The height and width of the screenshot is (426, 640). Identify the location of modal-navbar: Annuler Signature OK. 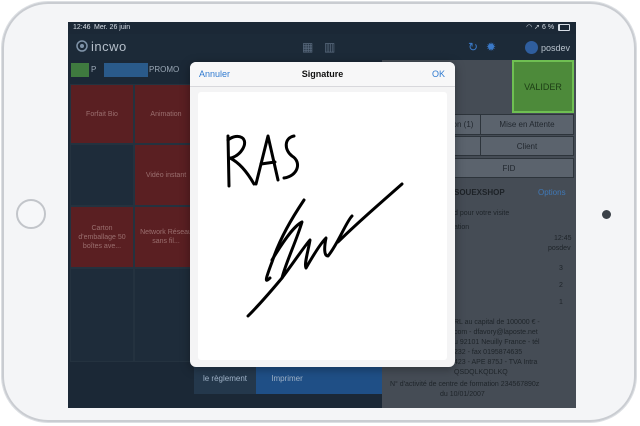
(322, 74).